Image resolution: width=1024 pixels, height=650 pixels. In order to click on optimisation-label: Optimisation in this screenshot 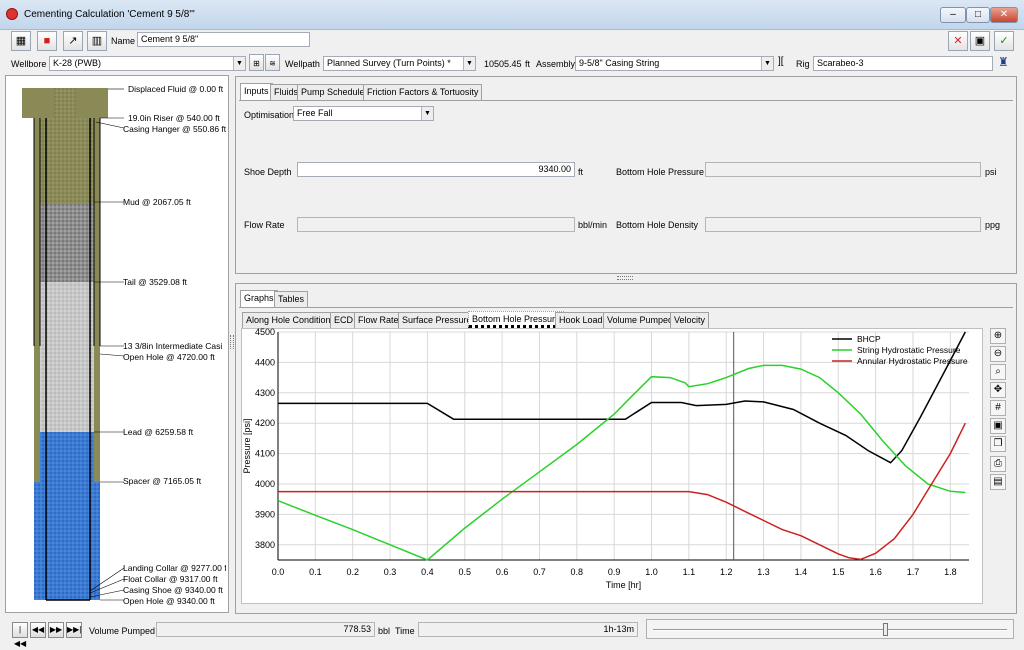, I will do `click(269, 115)`.